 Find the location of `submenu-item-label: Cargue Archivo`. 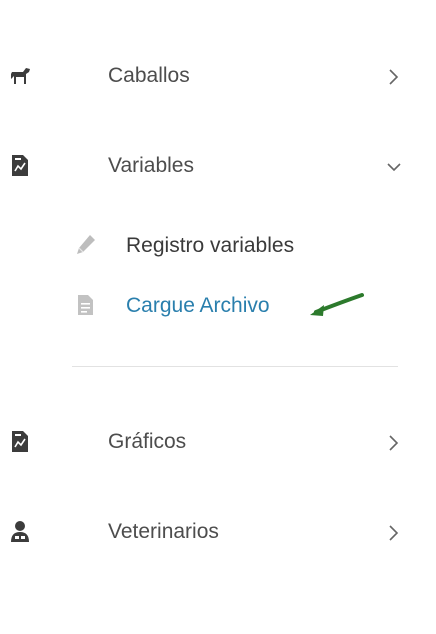

submenu-item-label: Cargue Archivo is located at coordinates (198, 305).